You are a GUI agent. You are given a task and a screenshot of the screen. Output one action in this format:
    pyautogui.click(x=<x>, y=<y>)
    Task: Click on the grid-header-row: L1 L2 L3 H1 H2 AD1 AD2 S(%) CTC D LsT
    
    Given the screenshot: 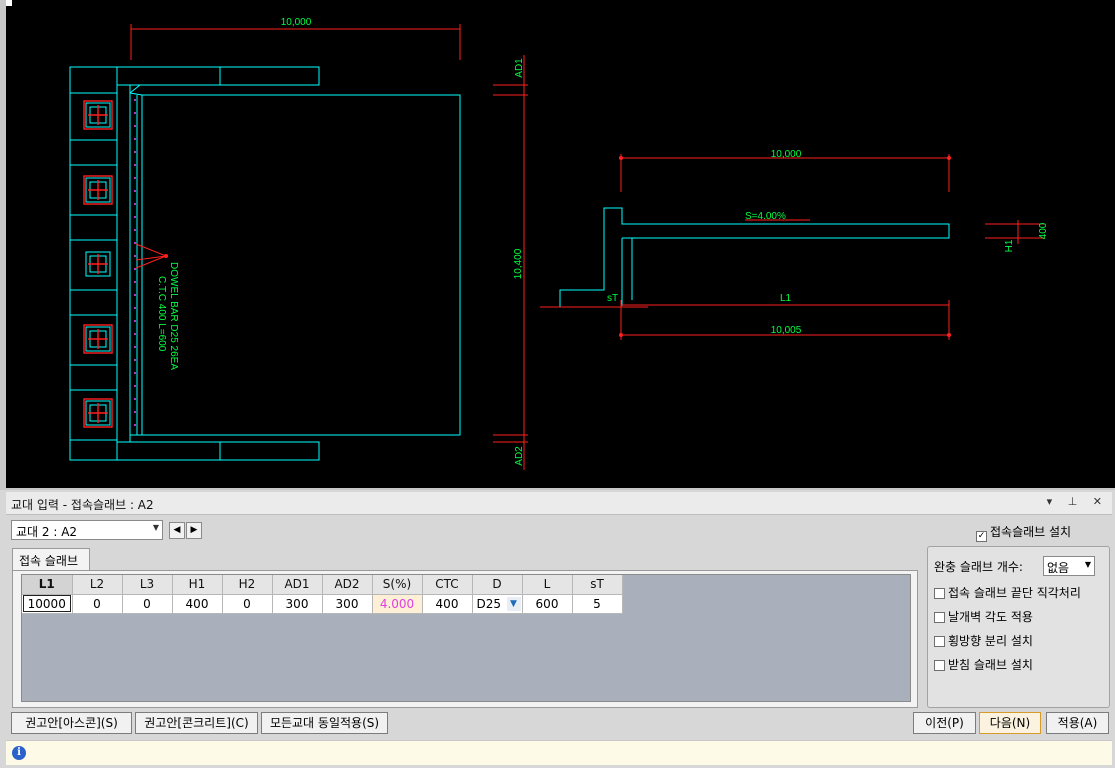 What is the action you would take?
    pyautogui.click(x=322, y=585)
    